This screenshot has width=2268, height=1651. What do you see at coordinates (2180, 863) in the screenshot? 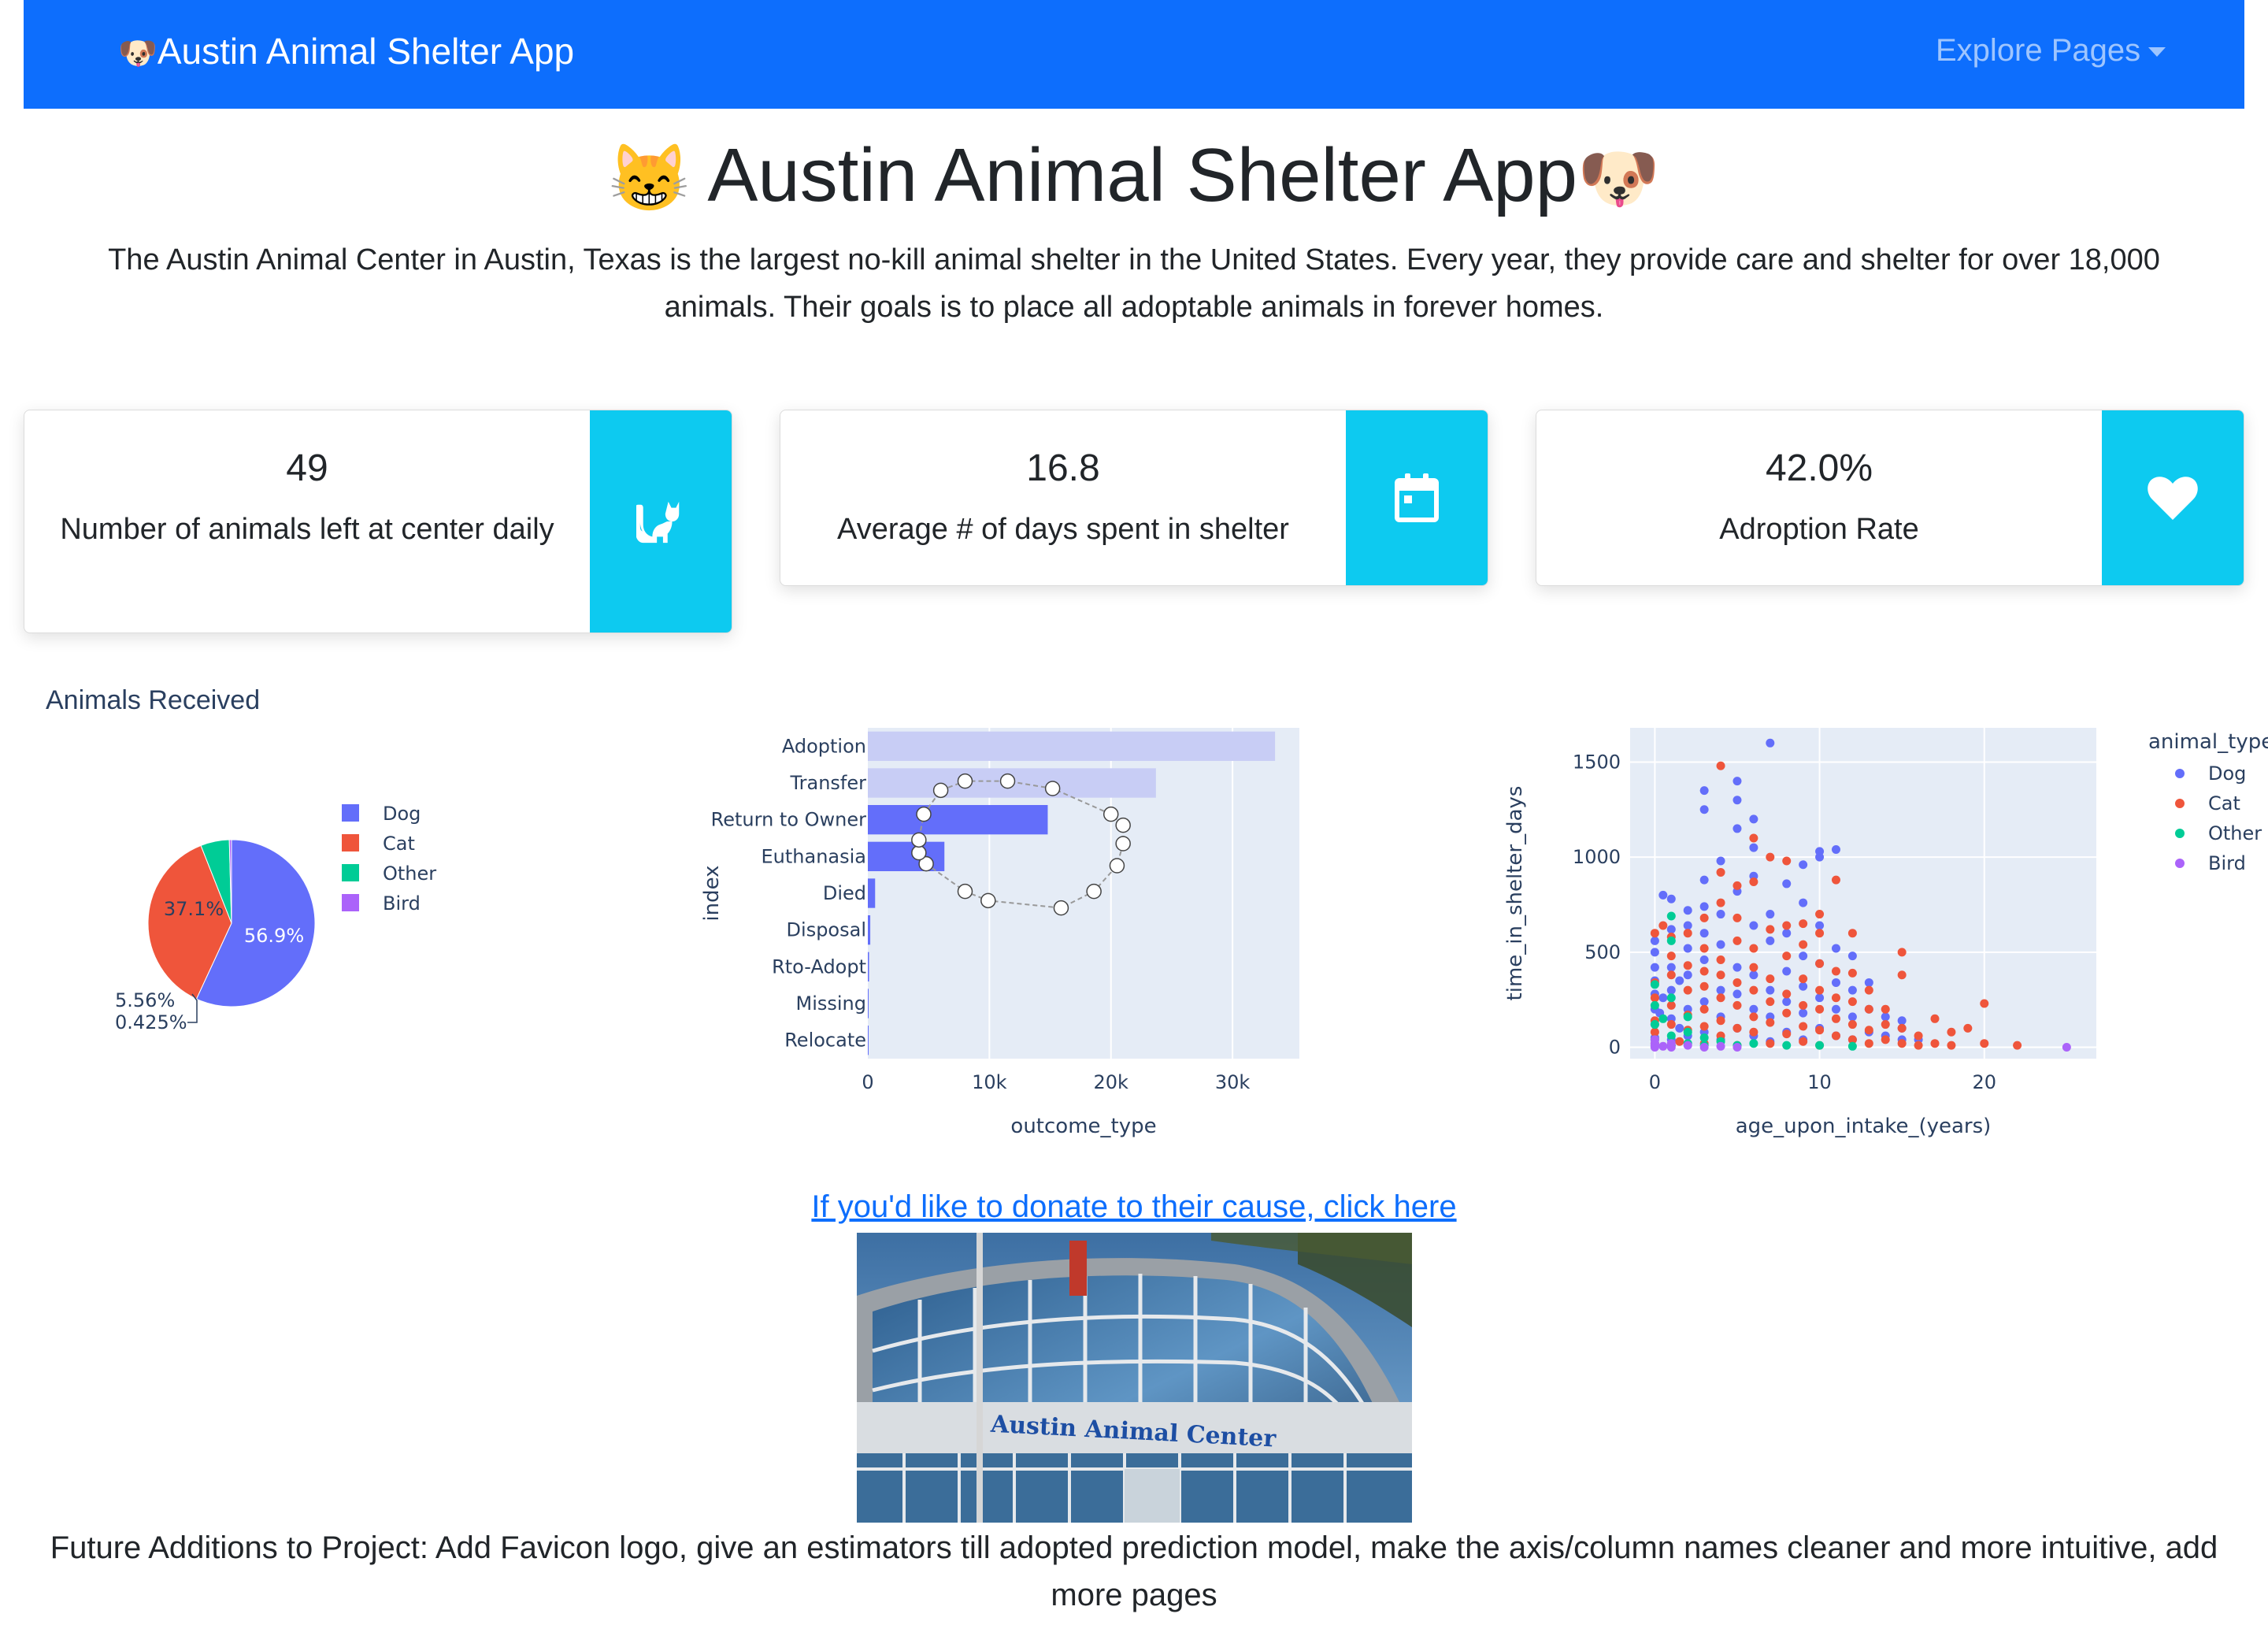
I see `scatter-legend-marker-bird` at bounding box center [2180, 863].